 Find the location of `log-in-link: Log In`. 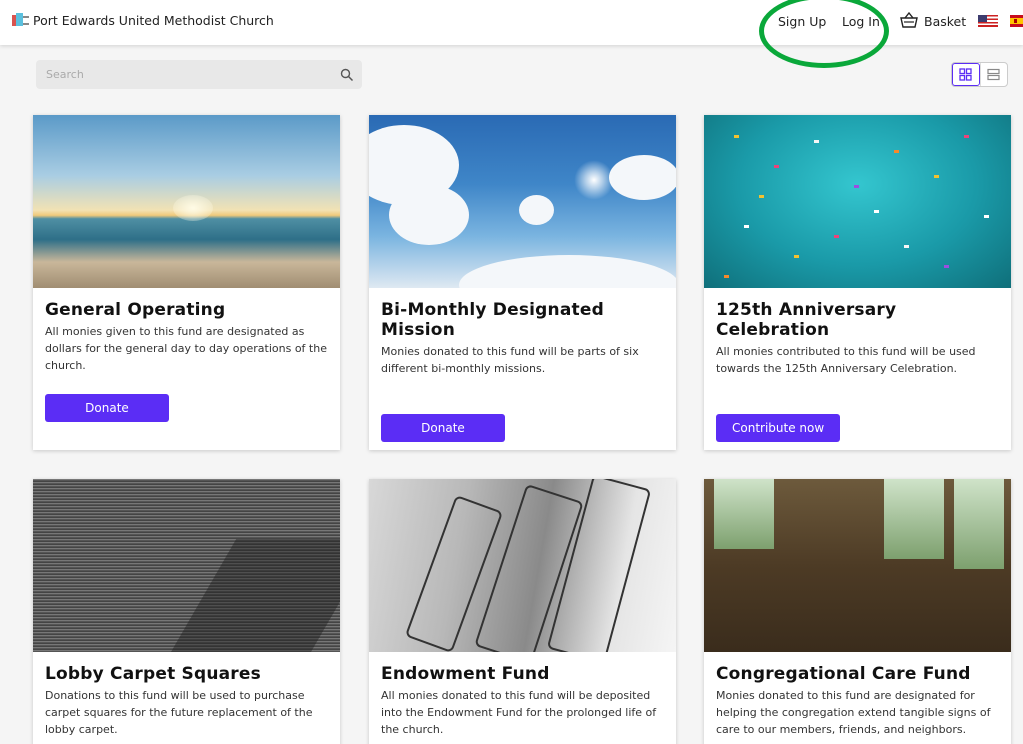

log-in-link: Log In is located at coordinates (861, 21).